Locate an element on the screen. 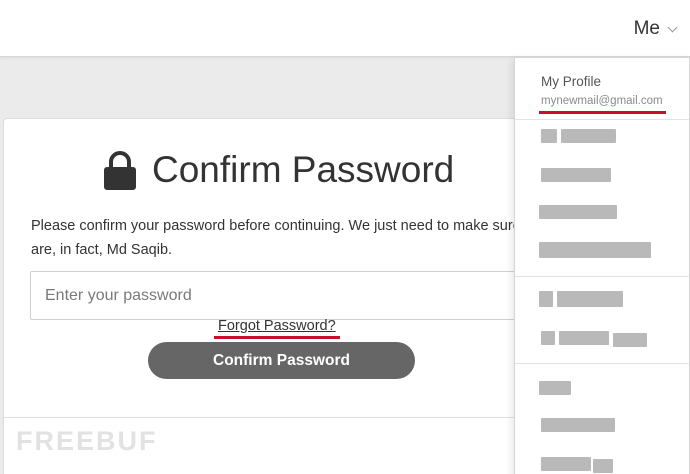 The height and width of the screenshot is (474, 690). page-title: Confirm Password is located at coordinates (303, 169).